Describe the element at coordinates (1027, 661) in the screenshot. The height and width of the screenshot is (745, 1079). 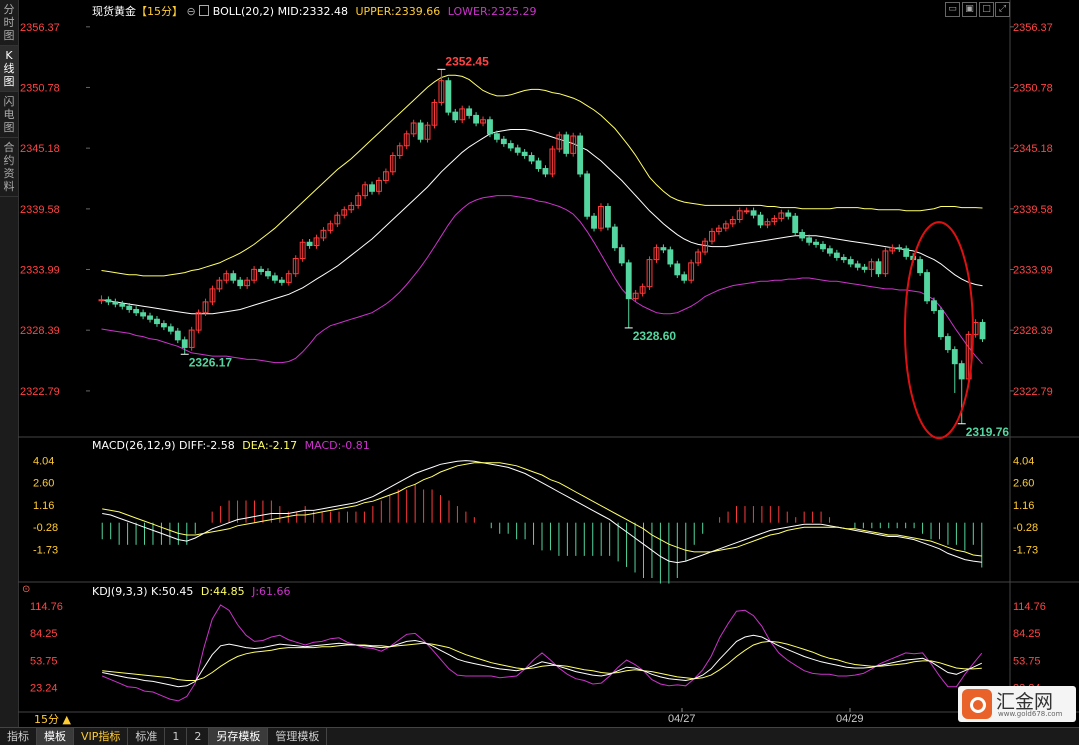
I see `kdj-axis-right-label: 53.75` at that location.